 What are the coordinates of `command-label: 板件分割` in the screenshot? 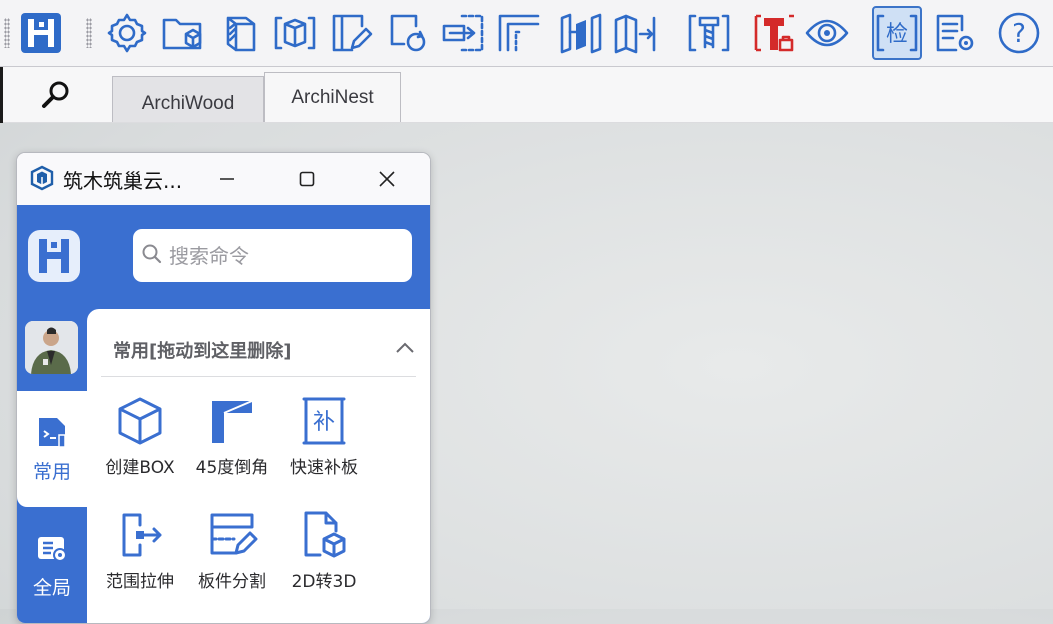 It's located at (232, 582).